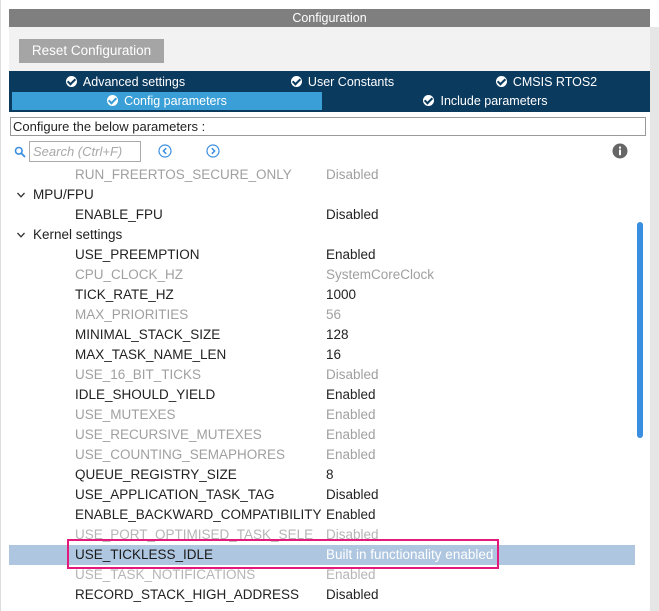  I want to click on previous-match-icon, so click(165, 151).